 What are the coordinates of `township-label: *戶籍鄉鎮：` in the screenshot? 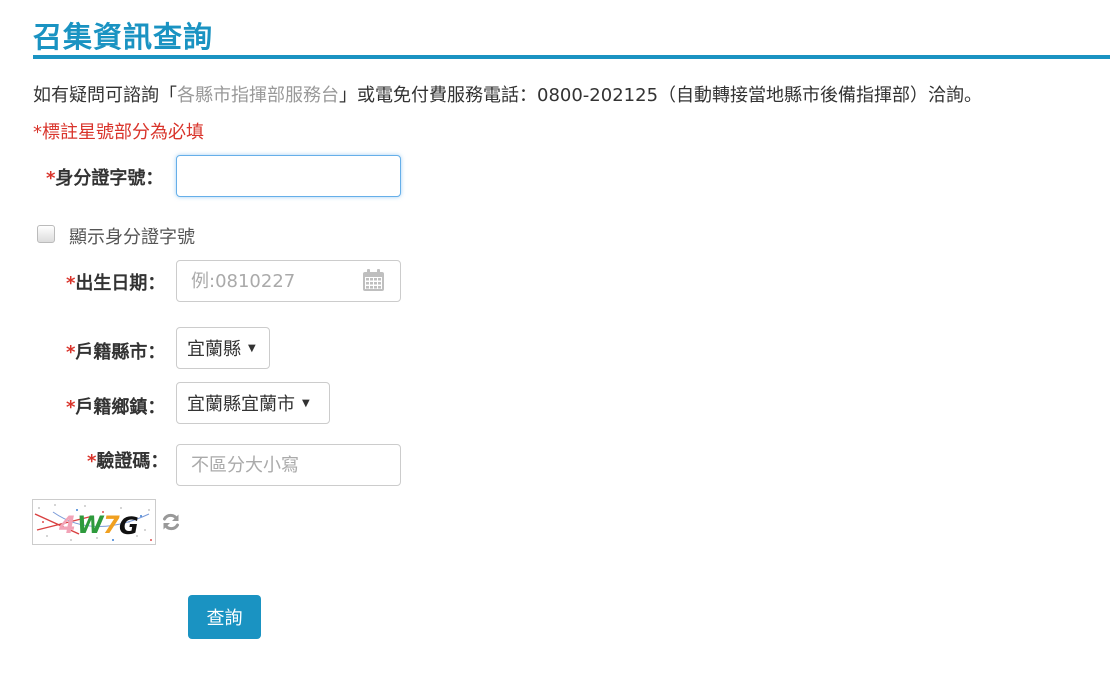 It's located at (115, 406).